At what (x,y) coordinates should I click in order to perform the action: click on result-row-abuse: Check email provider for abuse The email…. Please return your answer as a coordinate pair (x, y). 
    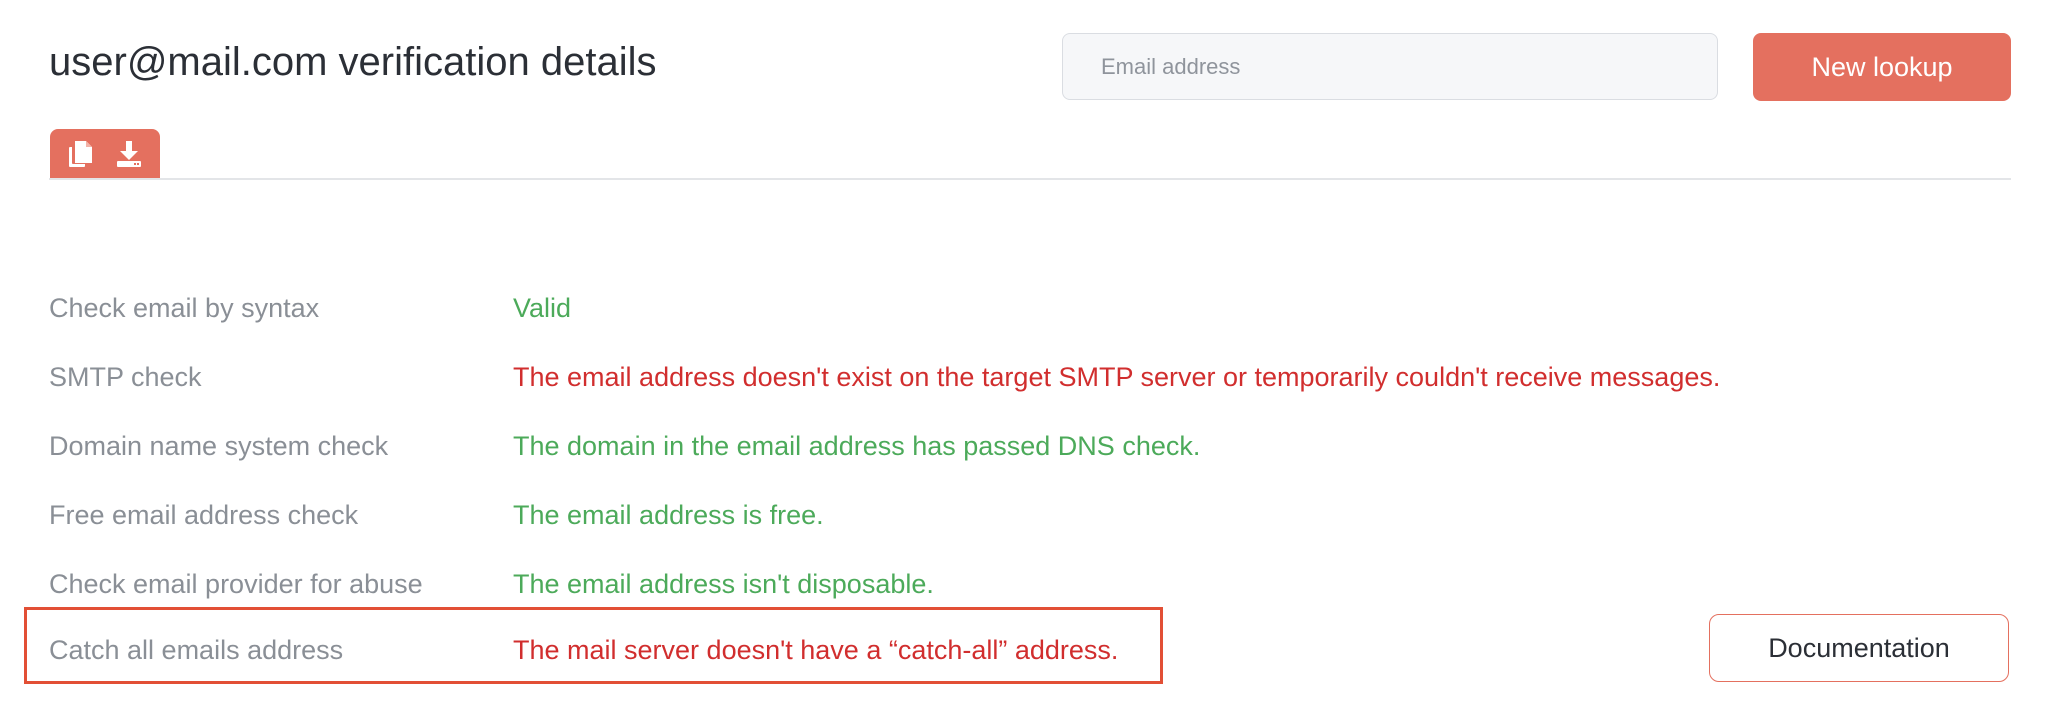
    Looking at the image, I should click on (491, 584).